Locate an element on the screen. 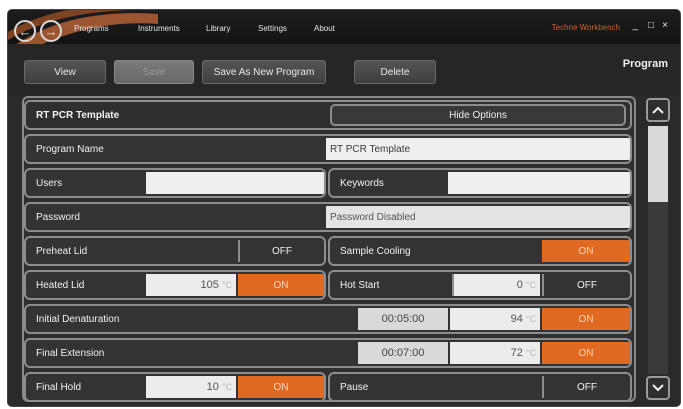 This screenshot has width=683, height=409. view-button: View is located at coordinates (65, 72).